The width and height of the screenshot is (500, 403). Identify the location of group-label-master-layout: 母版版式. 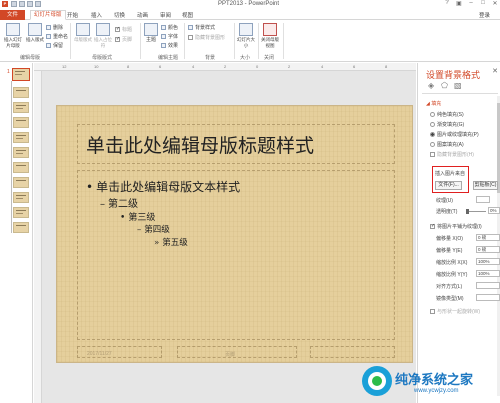
(102, 58).